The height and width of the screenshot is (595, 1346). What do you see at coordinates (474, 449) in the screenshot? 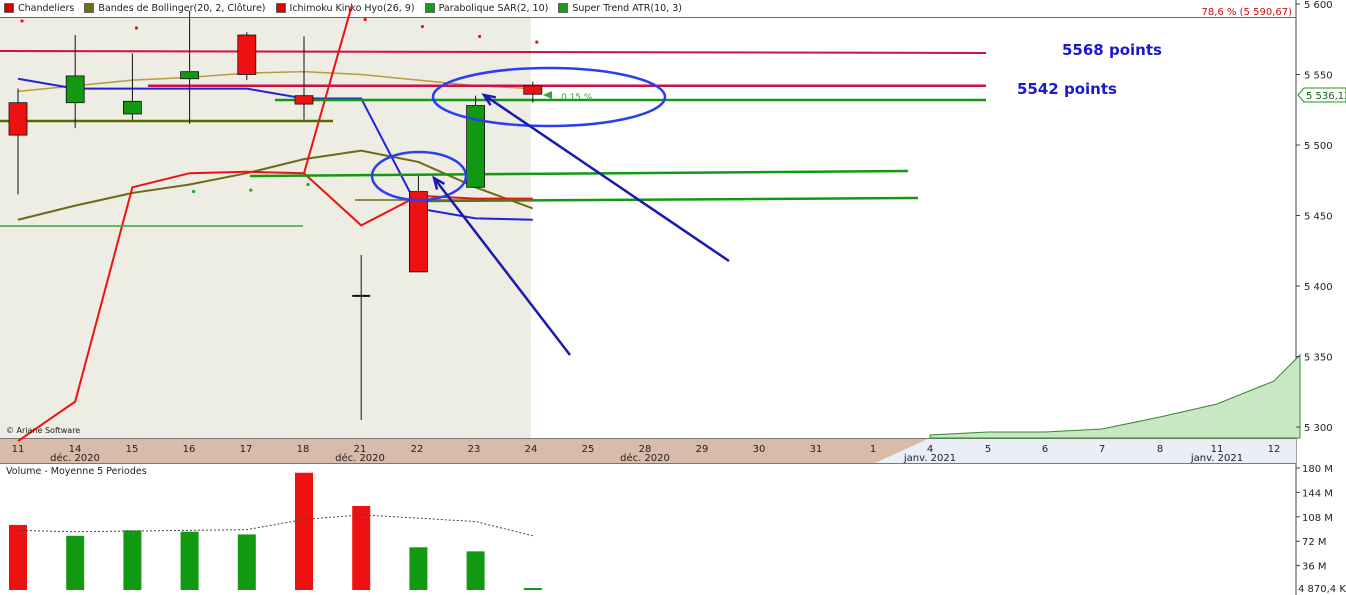
I see `x-tick-label: 23` at bounding box center [474, 449].